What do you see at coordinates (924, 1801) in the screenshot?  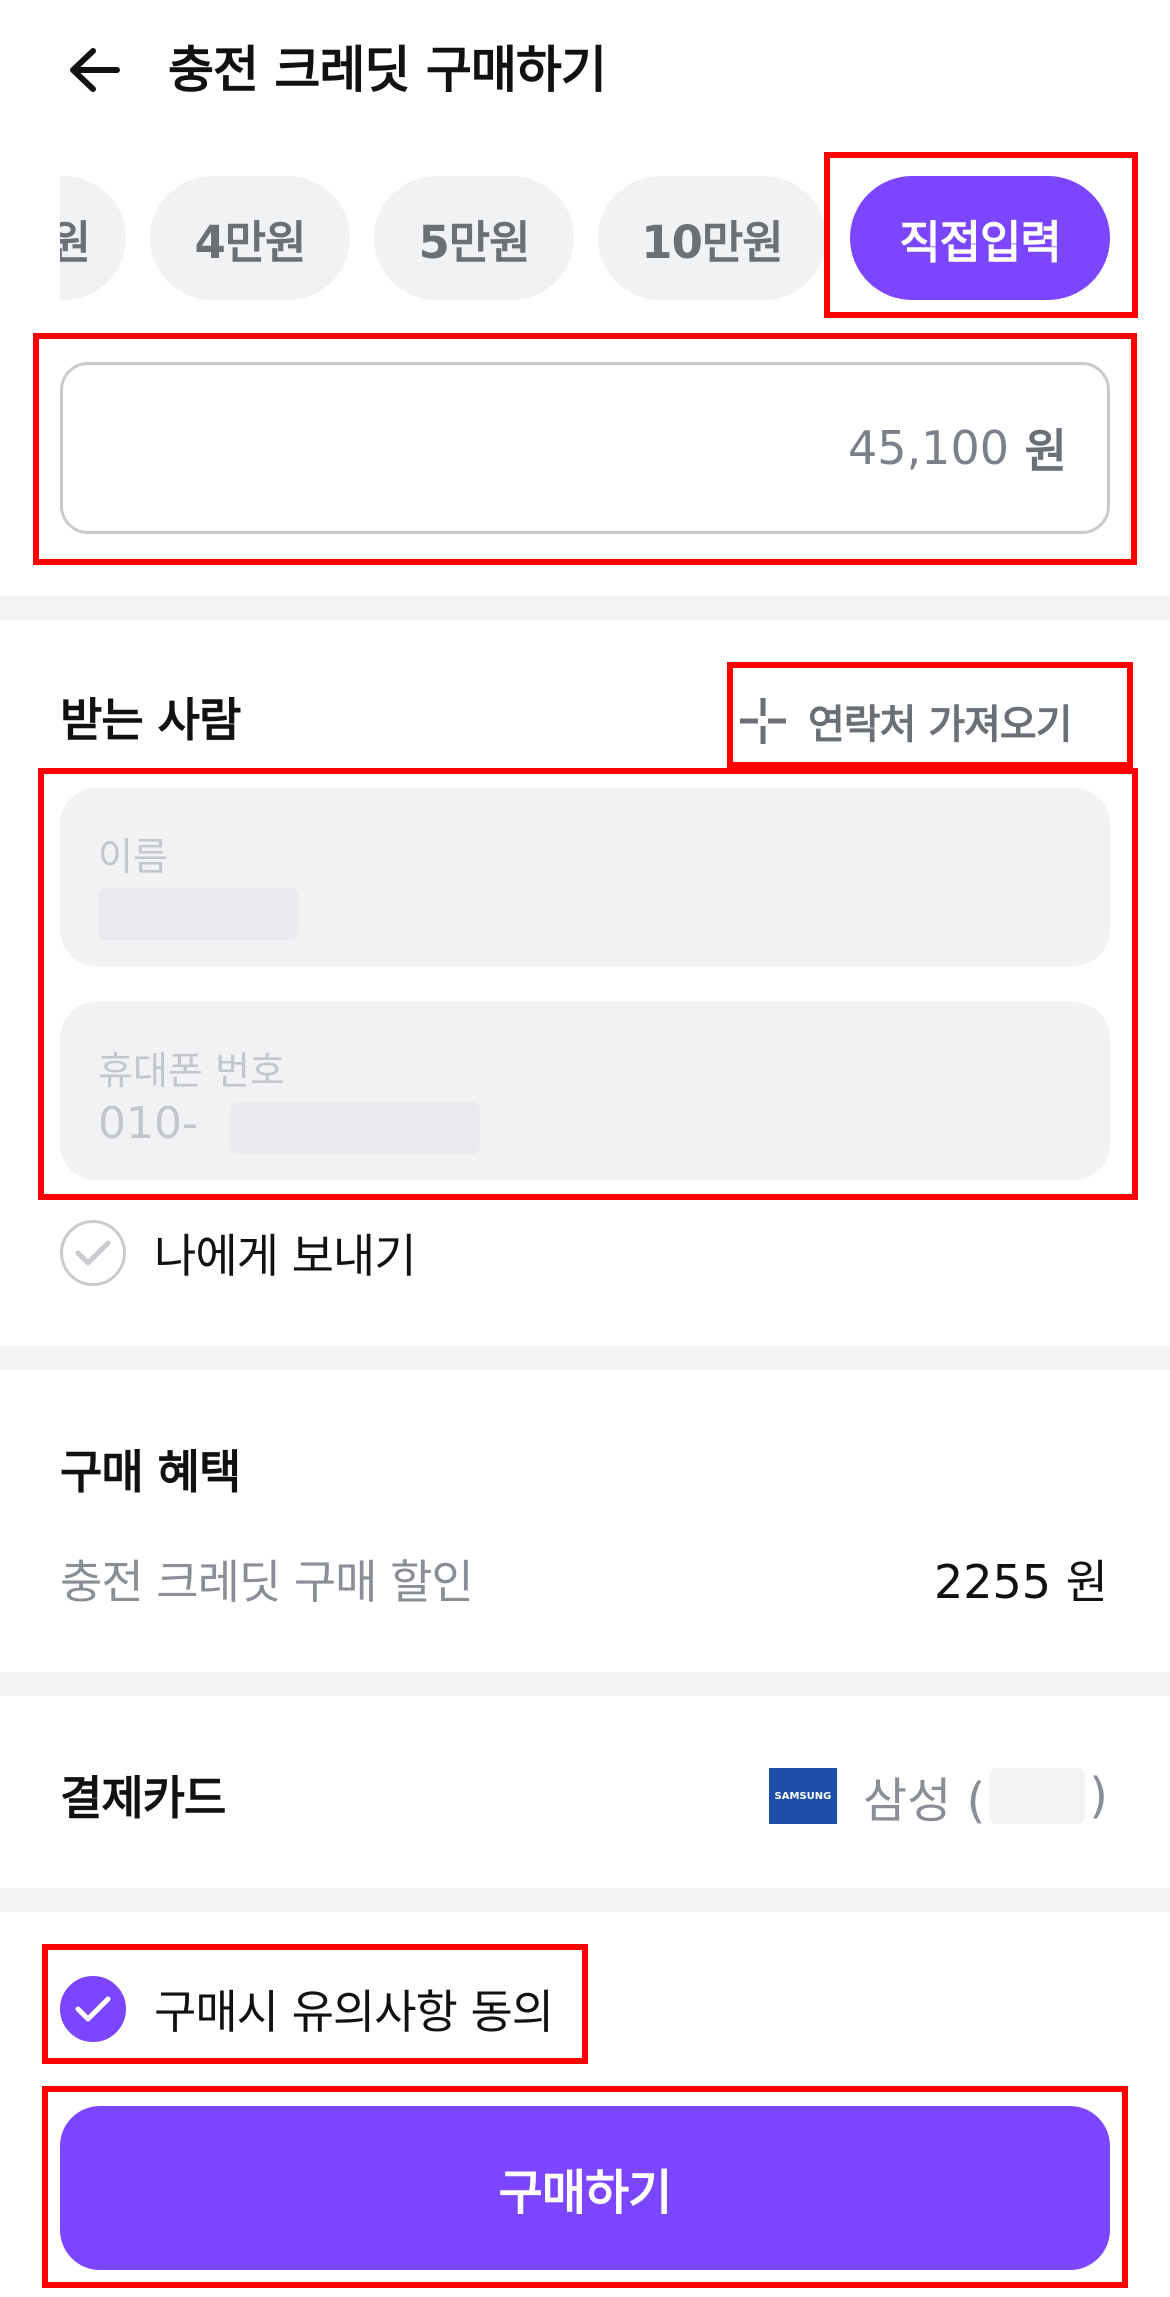 I see `card-name: 삼성 (` at bounding box center [924, 1801].